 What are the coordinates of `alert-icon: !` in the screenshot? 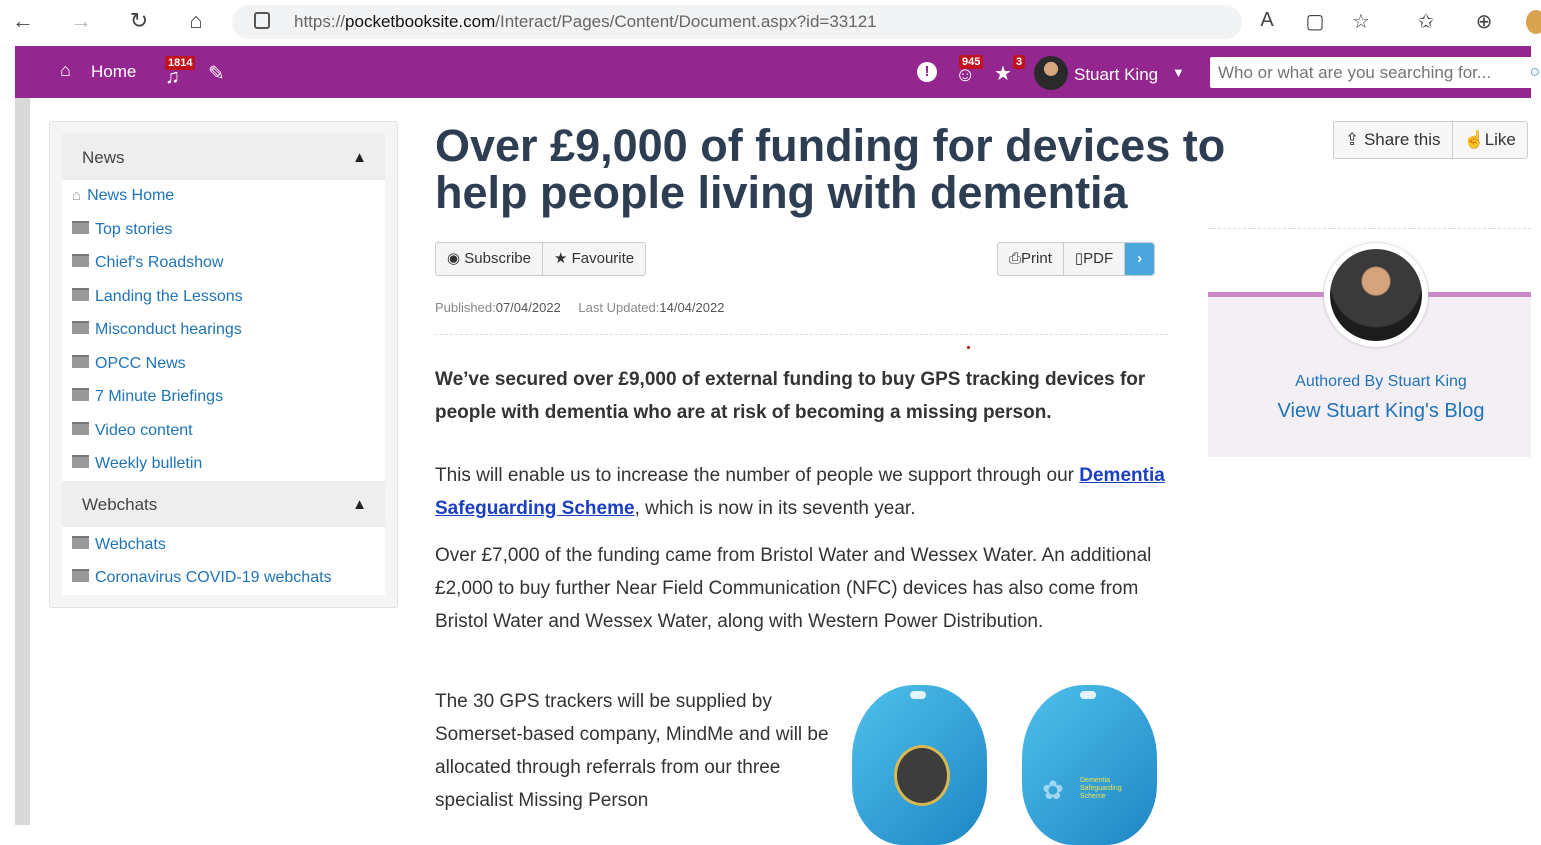 It's located at (927, 72).